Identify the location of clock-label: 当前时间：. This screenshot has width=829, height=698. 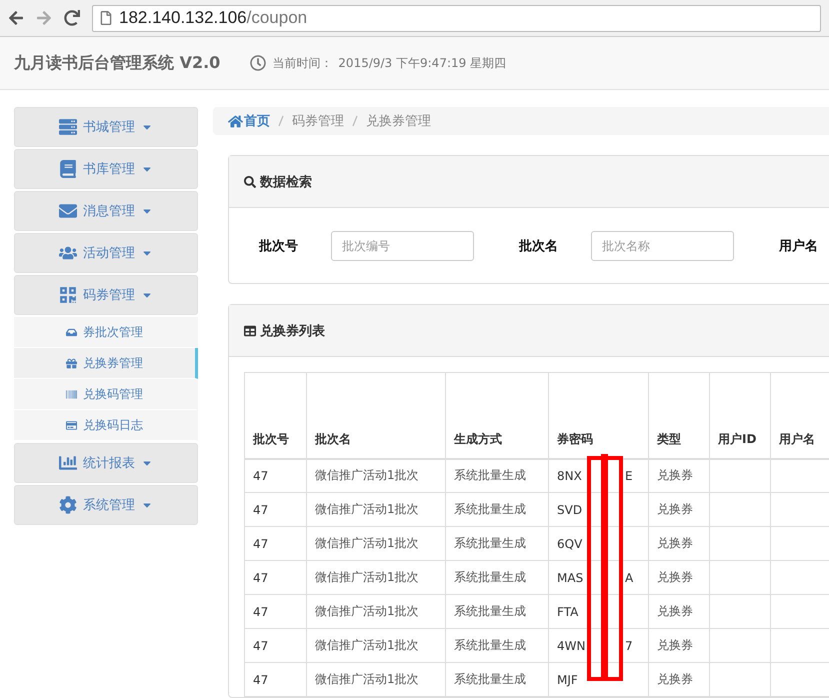
(302, 63).